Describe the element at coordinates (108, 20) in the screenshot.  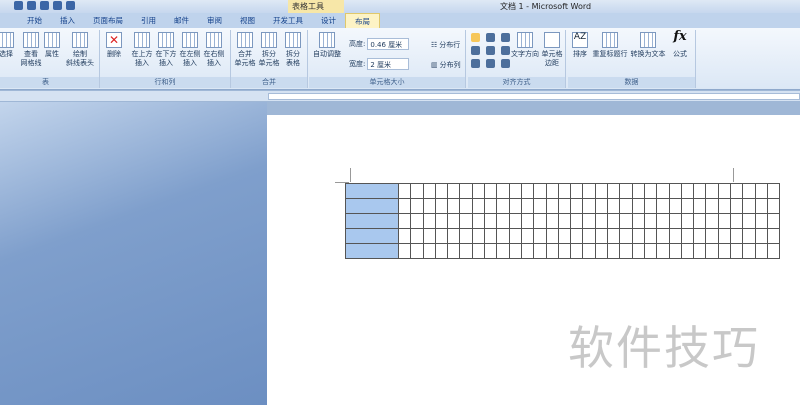
I see `tab-2: 页面布局` at that location.